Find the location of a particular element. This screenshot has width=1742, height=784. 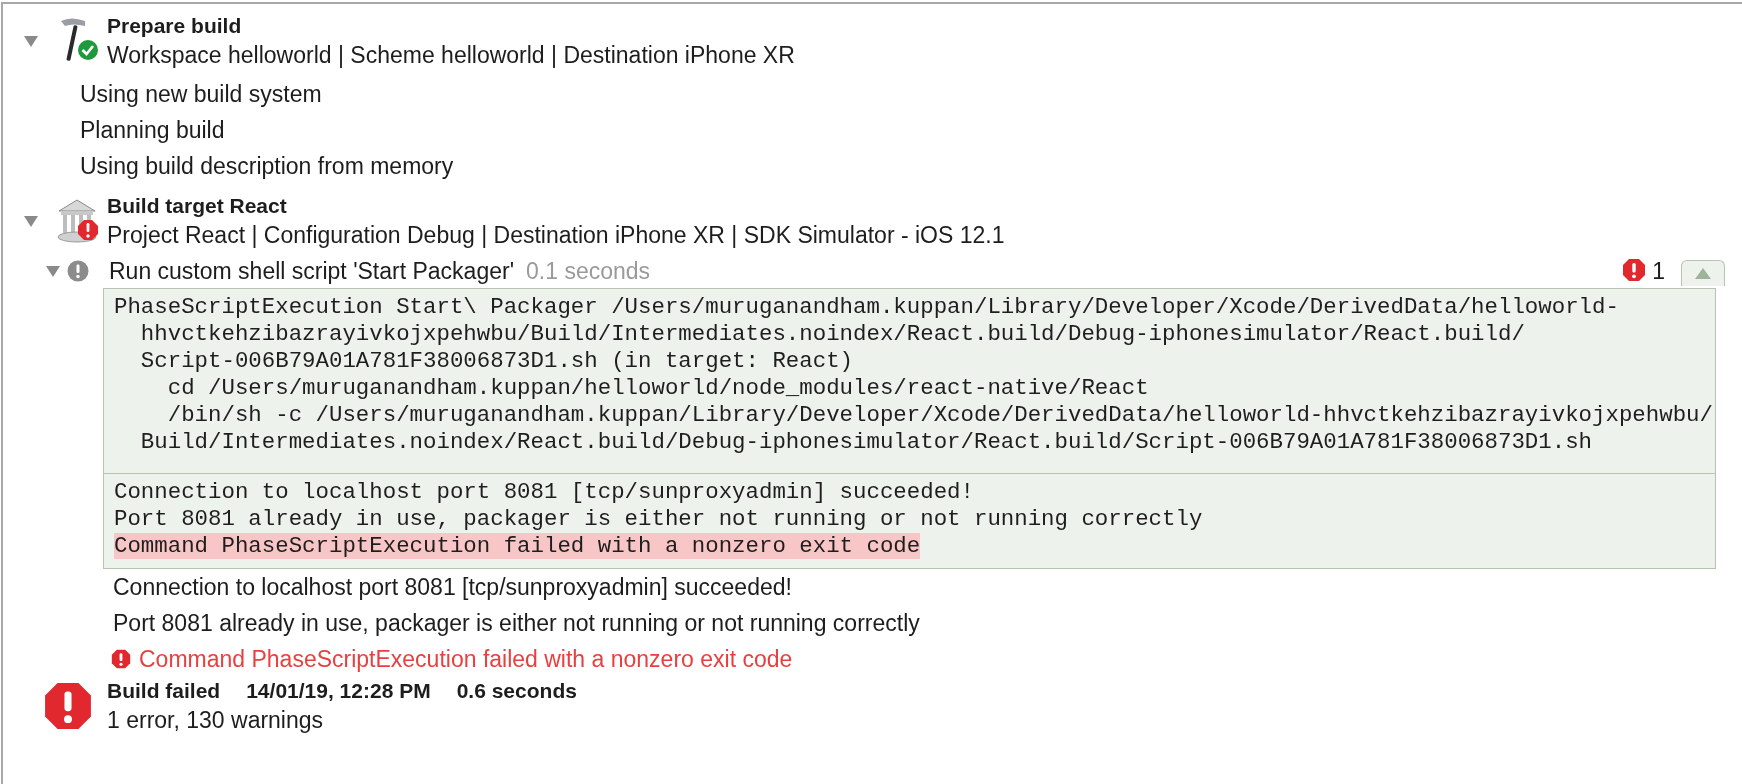

log-line: Port 8081 already in use, packager is either not running or not running correctly is located at coordinates (516, 623).